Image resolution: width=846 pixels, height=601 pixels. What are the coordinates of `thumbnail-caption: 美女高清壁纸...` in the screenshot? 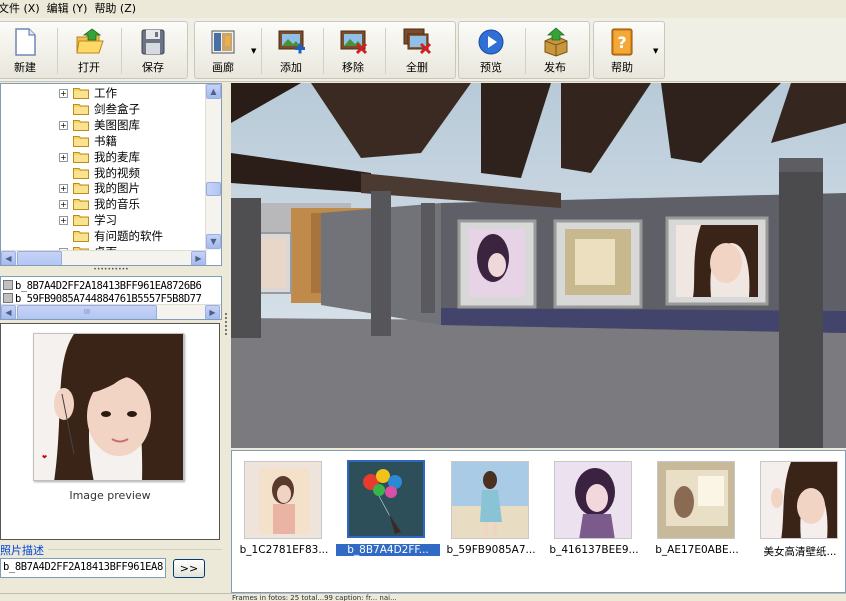 It's located at (800, 552).